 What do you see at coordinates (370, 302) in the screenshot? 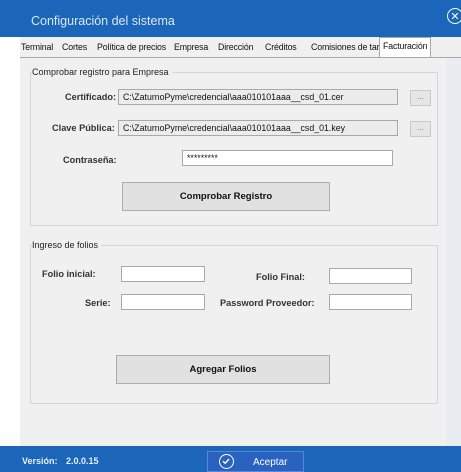
I see `password-proveedor-input` at bounding box center [370, 302].